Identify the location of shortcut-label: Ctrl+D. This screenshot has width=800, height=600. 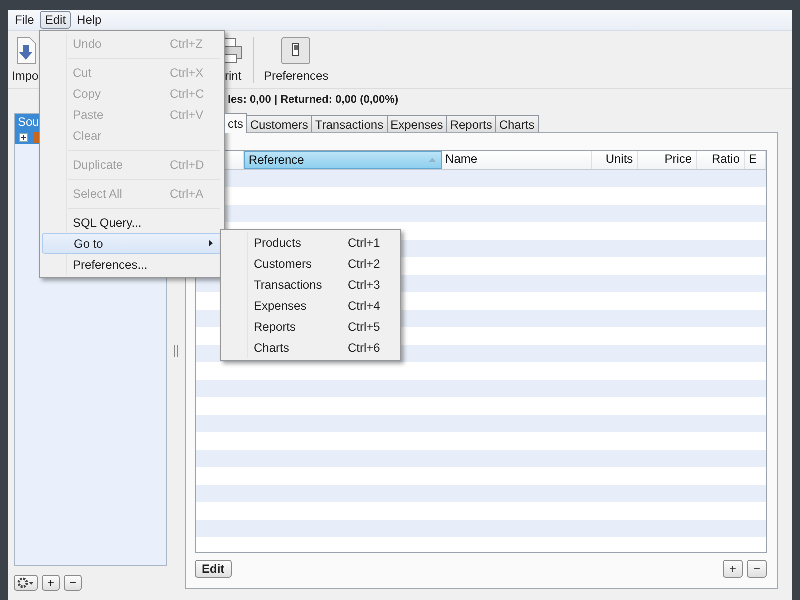
(188, 165).